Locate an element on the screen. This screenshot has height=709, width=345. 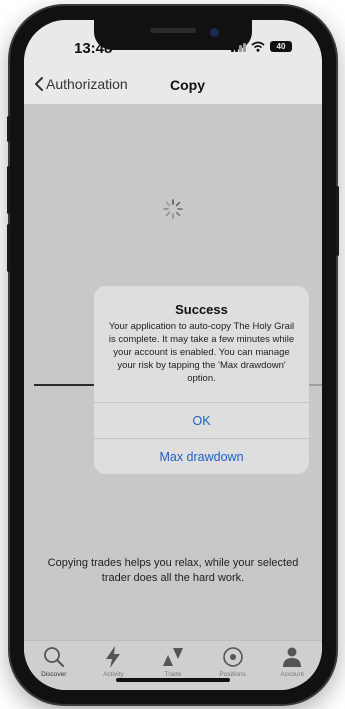
chevron-left-icon is located at coordinates (39, 84).